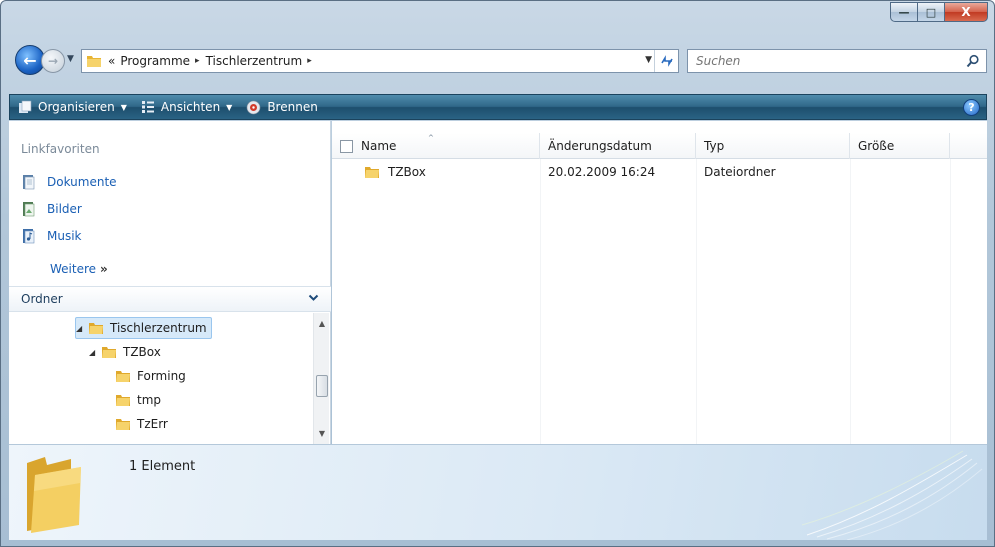 The image size is (995, 547). I want to click on tree-item-tischlerzentrum: ◢ Tischlerzentrum, so click(143, 328).